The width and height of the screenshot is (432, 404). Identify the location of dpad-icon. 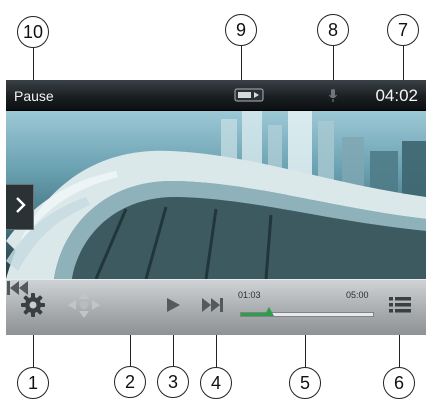
(84, 307).